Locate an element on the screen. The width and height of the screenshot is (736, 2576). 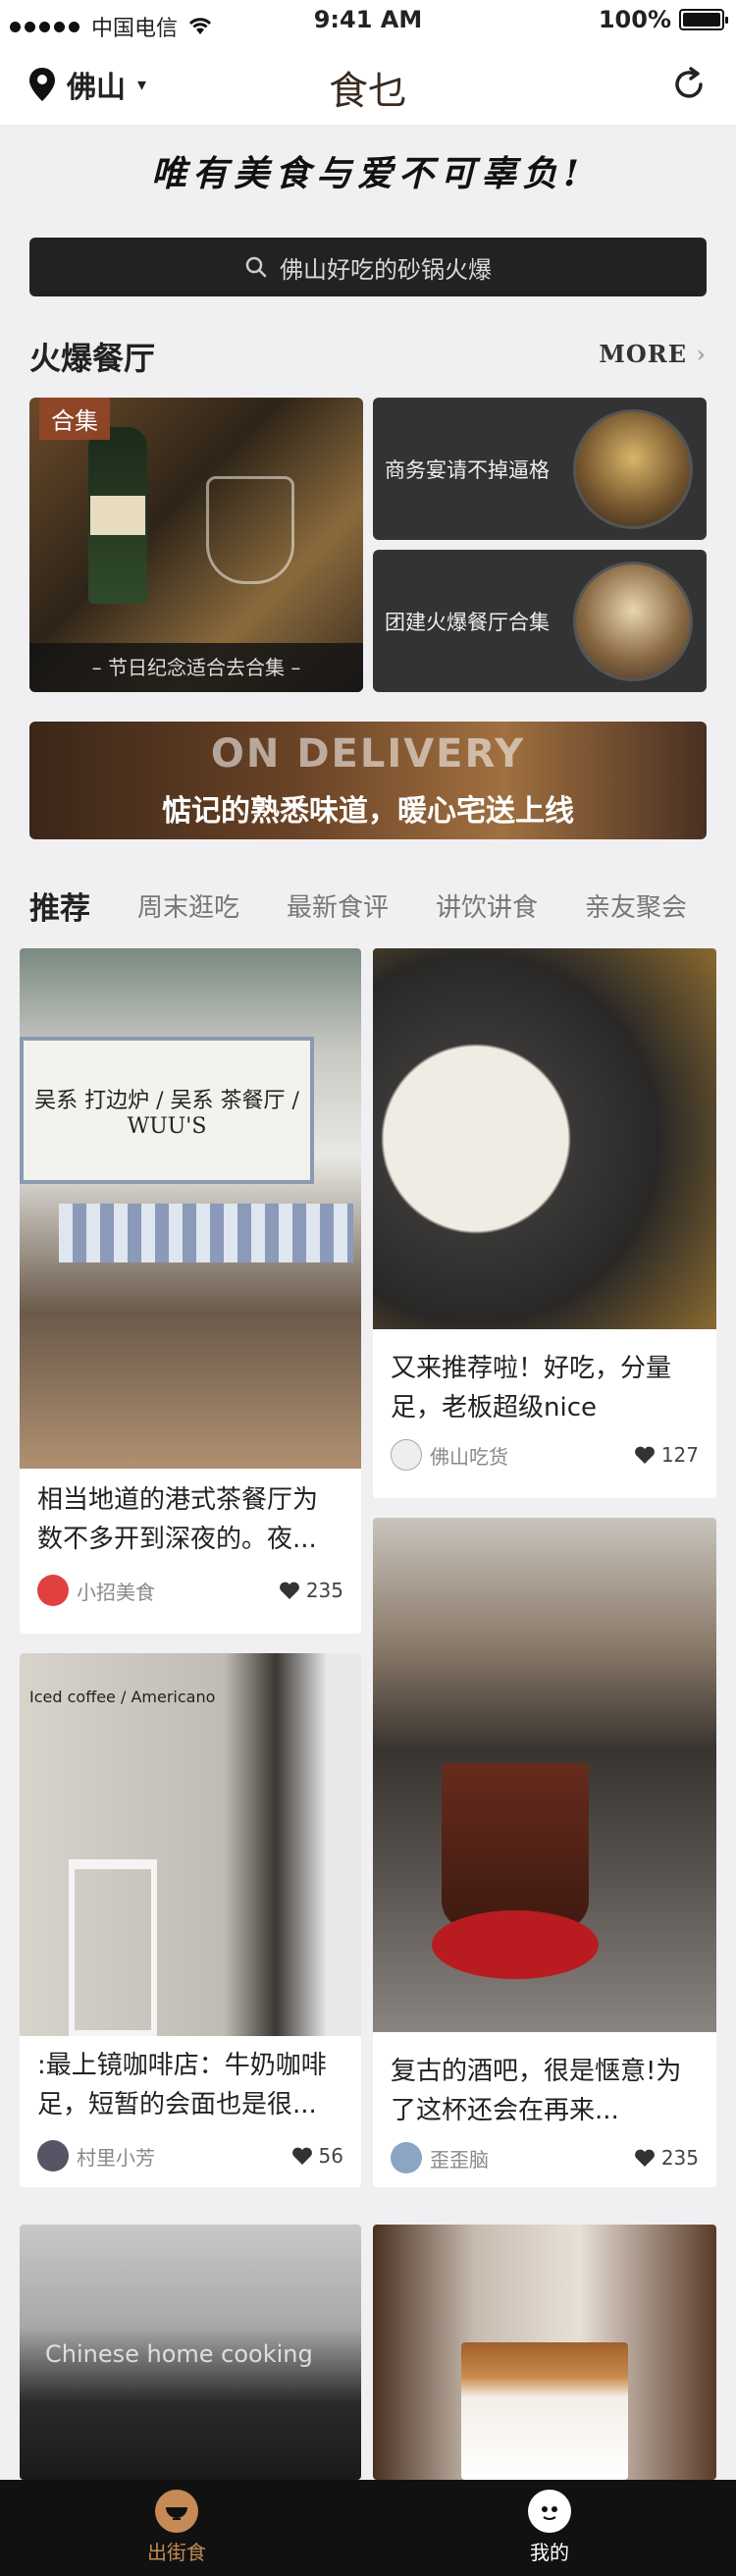
bottom-tab-bar: 出街食 我的 is located at coordinates (368, 2528).